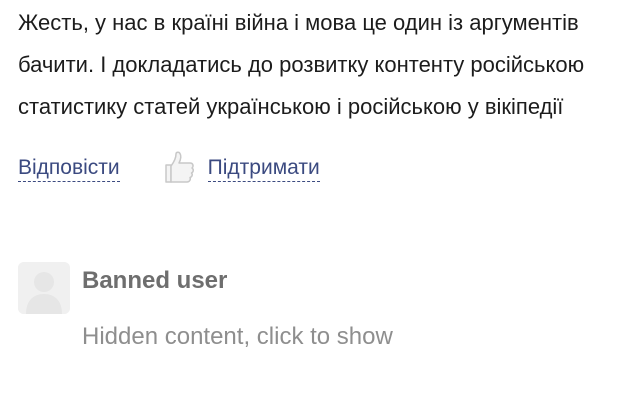 This screenshot has width=640, height=400. Describe the element at coordinates (155, 280) in the screenshot. I see `banned-user-name: Banned user` at that location.